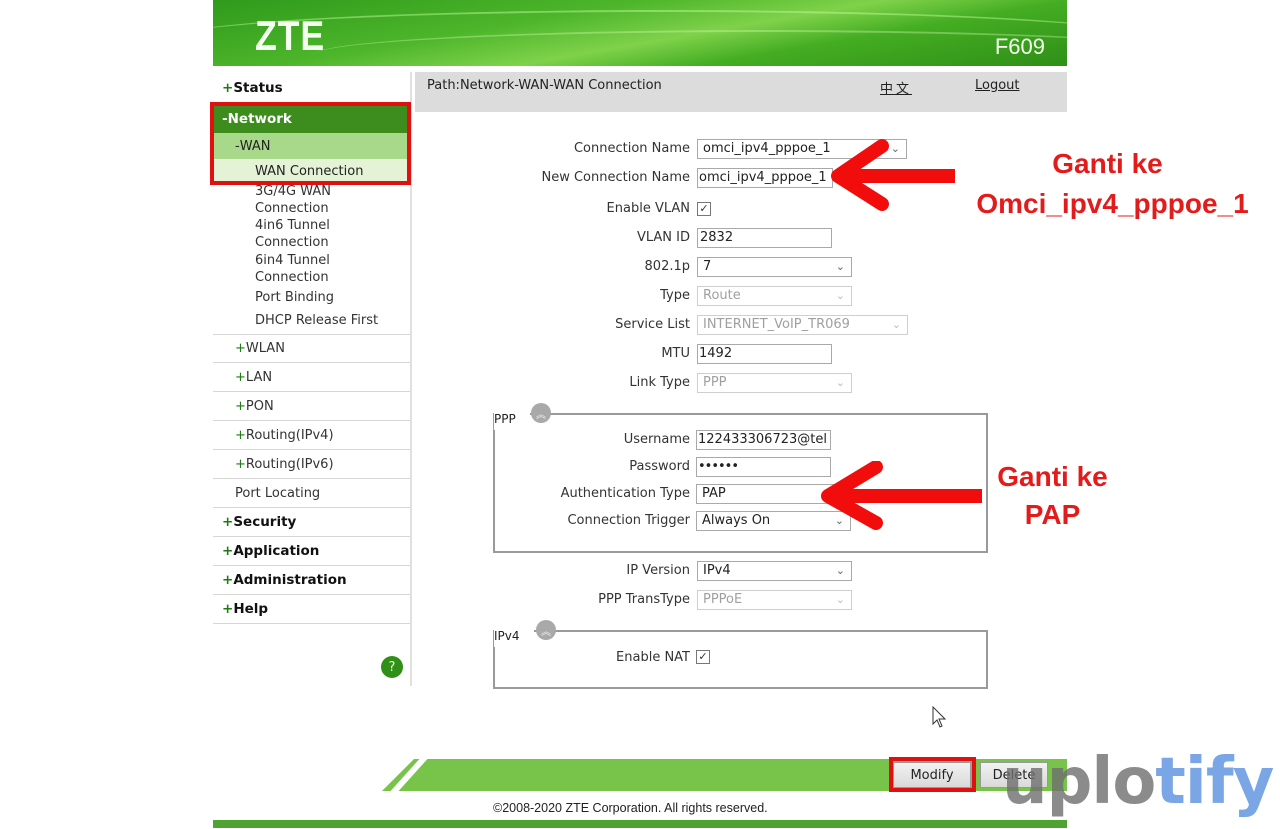 The image size is (1280, 829). What do you see at coordinates (311, 522) in the screenshot?
I see `sidebar-item-security: + Security` at bounding box center [311, 522].